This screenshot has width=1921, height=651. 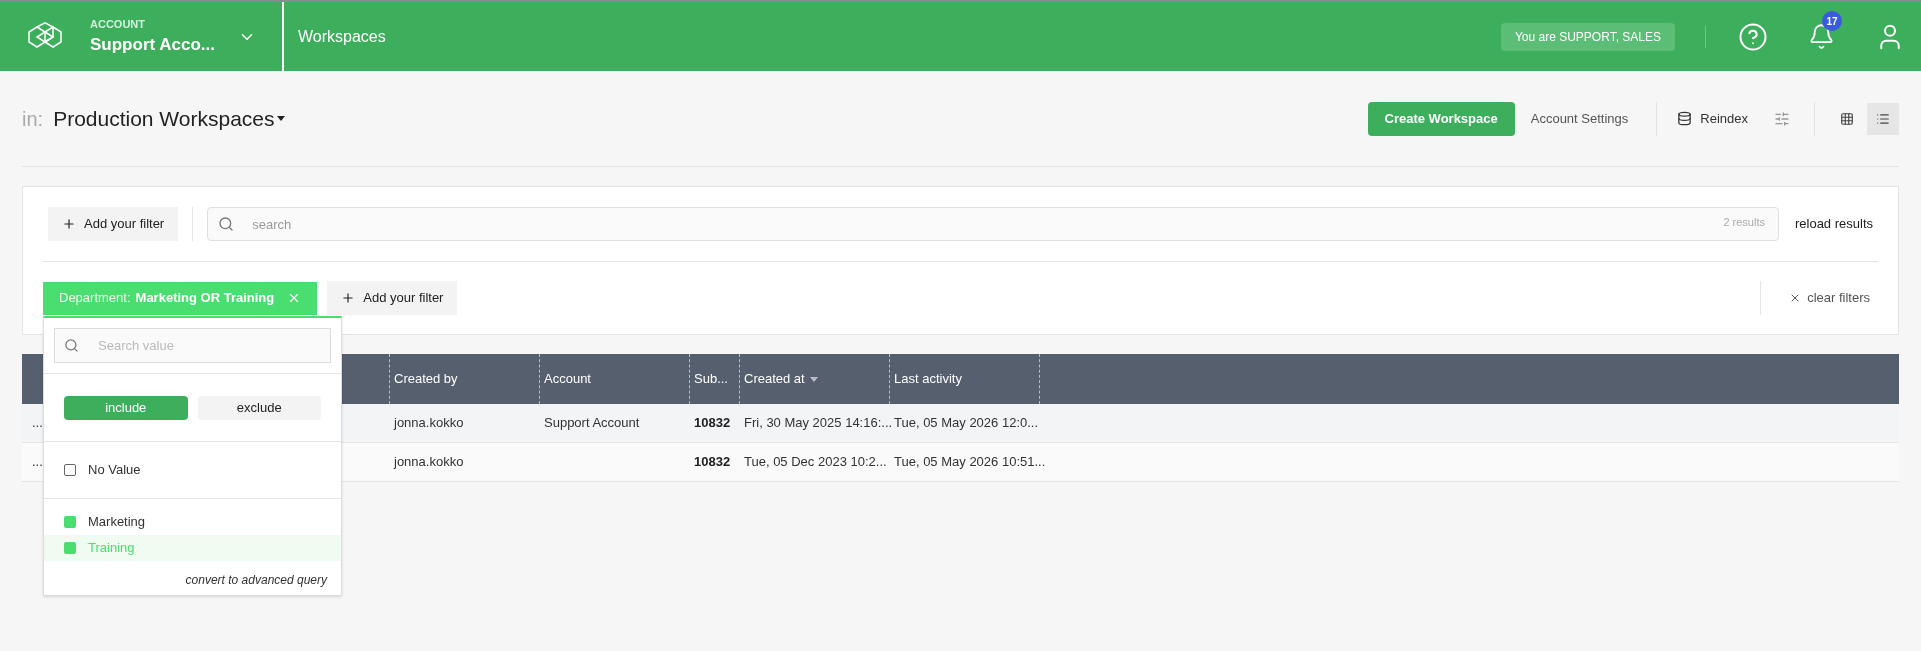 I want to click on column-header: Created by, so click(x=426, y=379).